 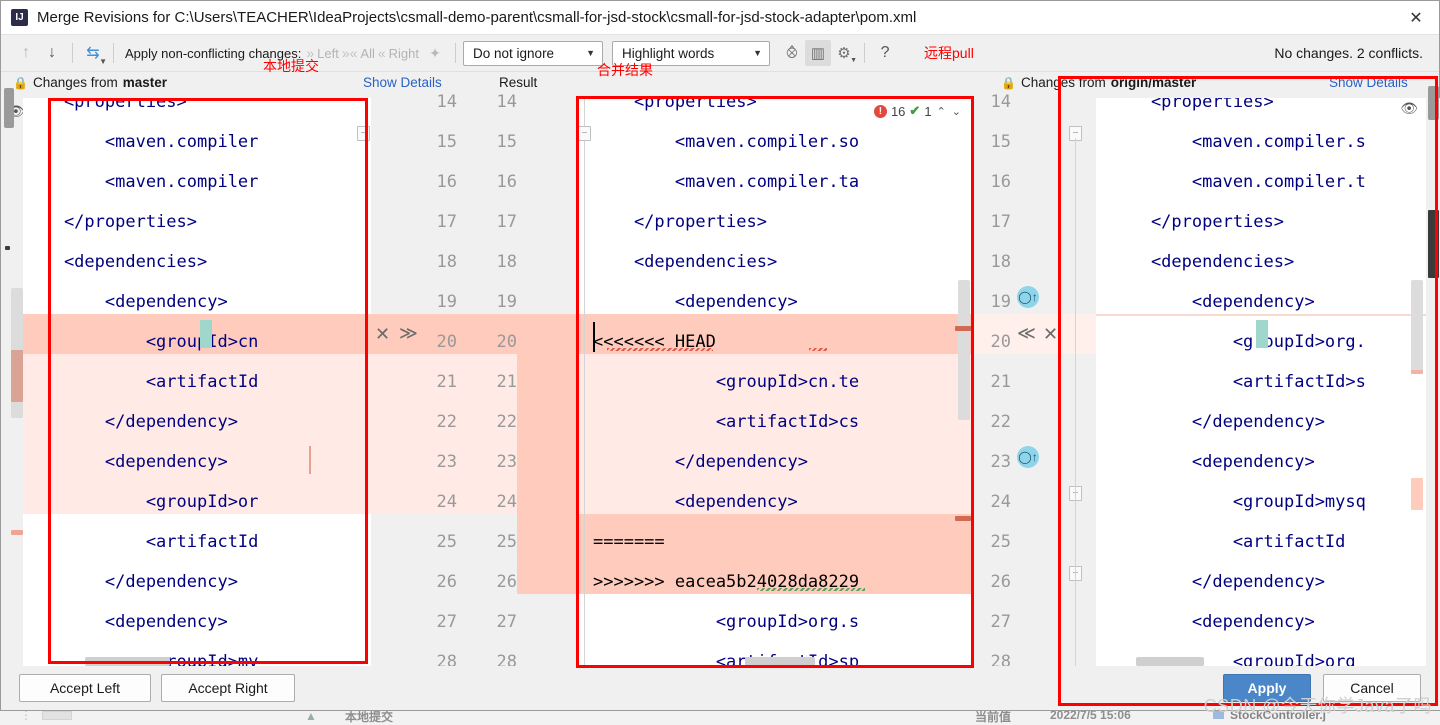 I want to click on next-difference-icon: ↓, so click(x=52, y=53).